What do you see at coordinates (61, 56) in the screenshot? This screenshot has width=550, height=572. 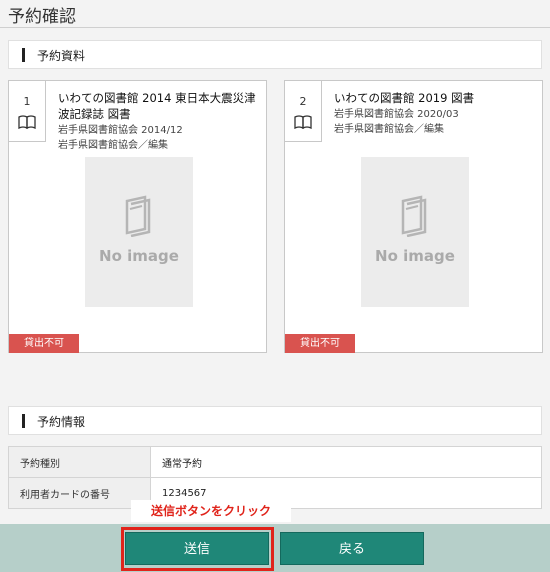 I see `section-title-materials: 予約資料` at bounding box center [61, 56].